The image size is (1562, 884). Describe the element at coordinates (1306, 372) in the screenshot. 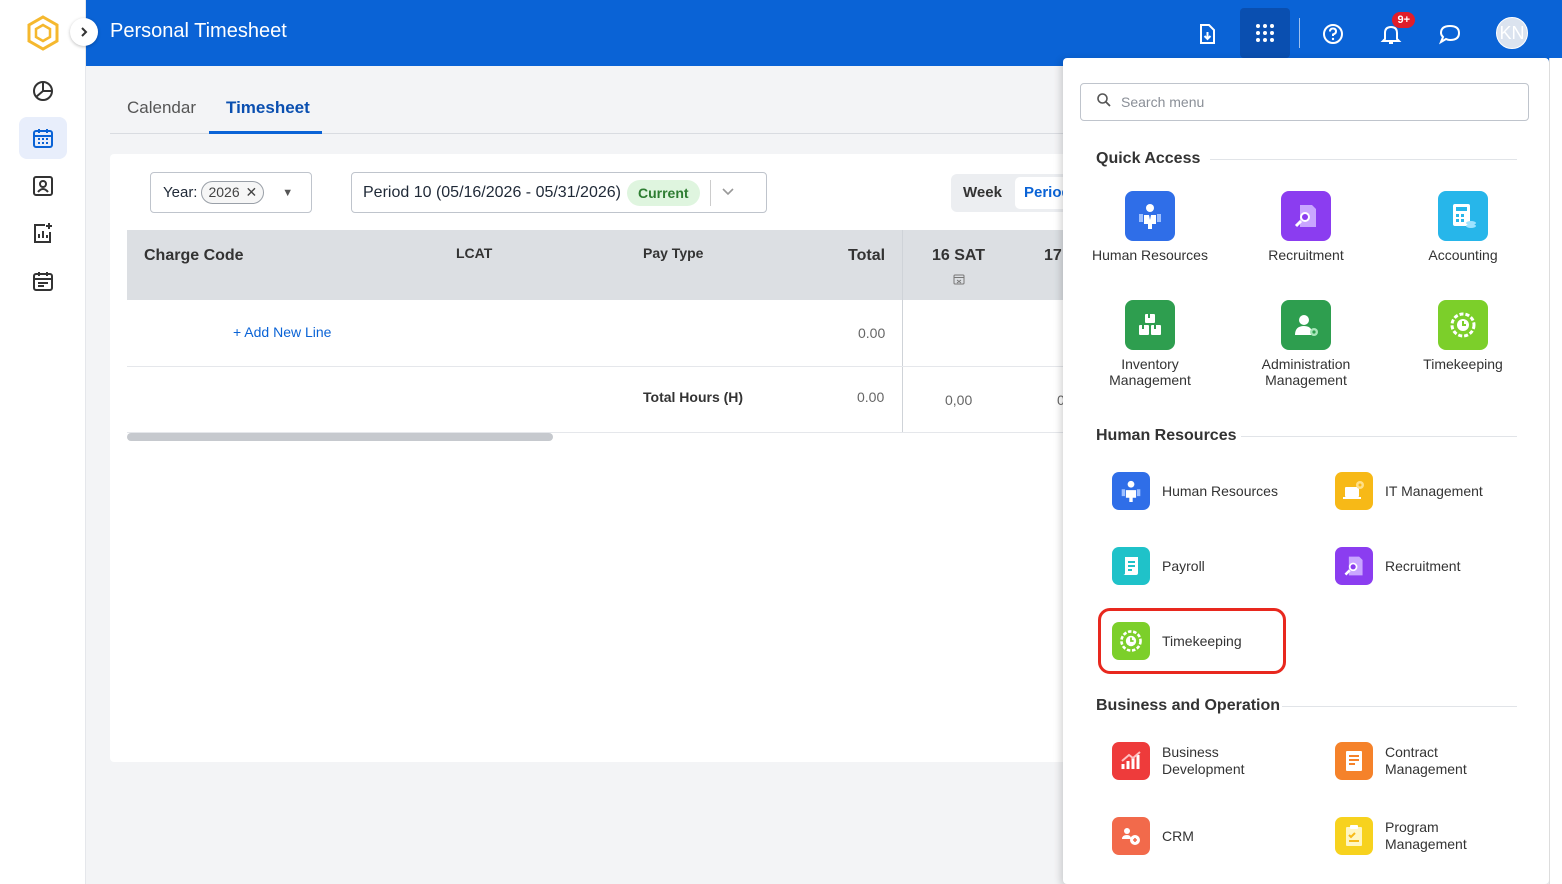

I see `quick-administration-management-label: Administration Management` at that location.